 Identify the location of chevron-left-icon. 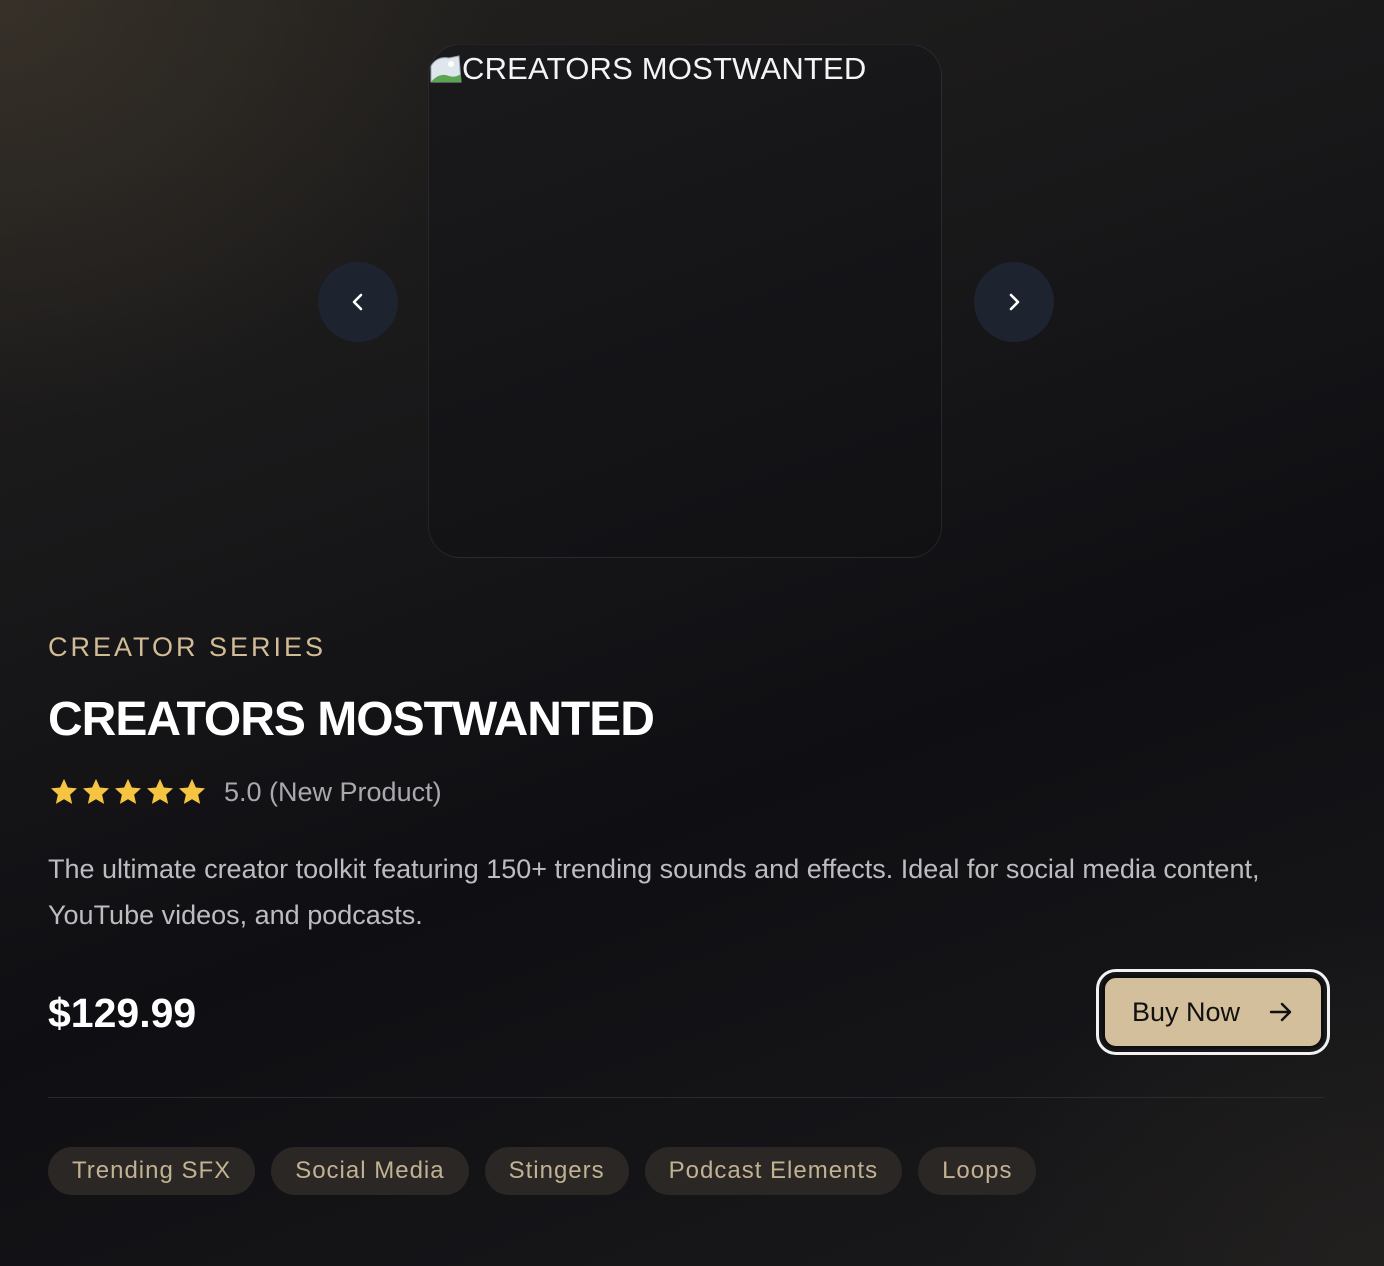
(357, 302).